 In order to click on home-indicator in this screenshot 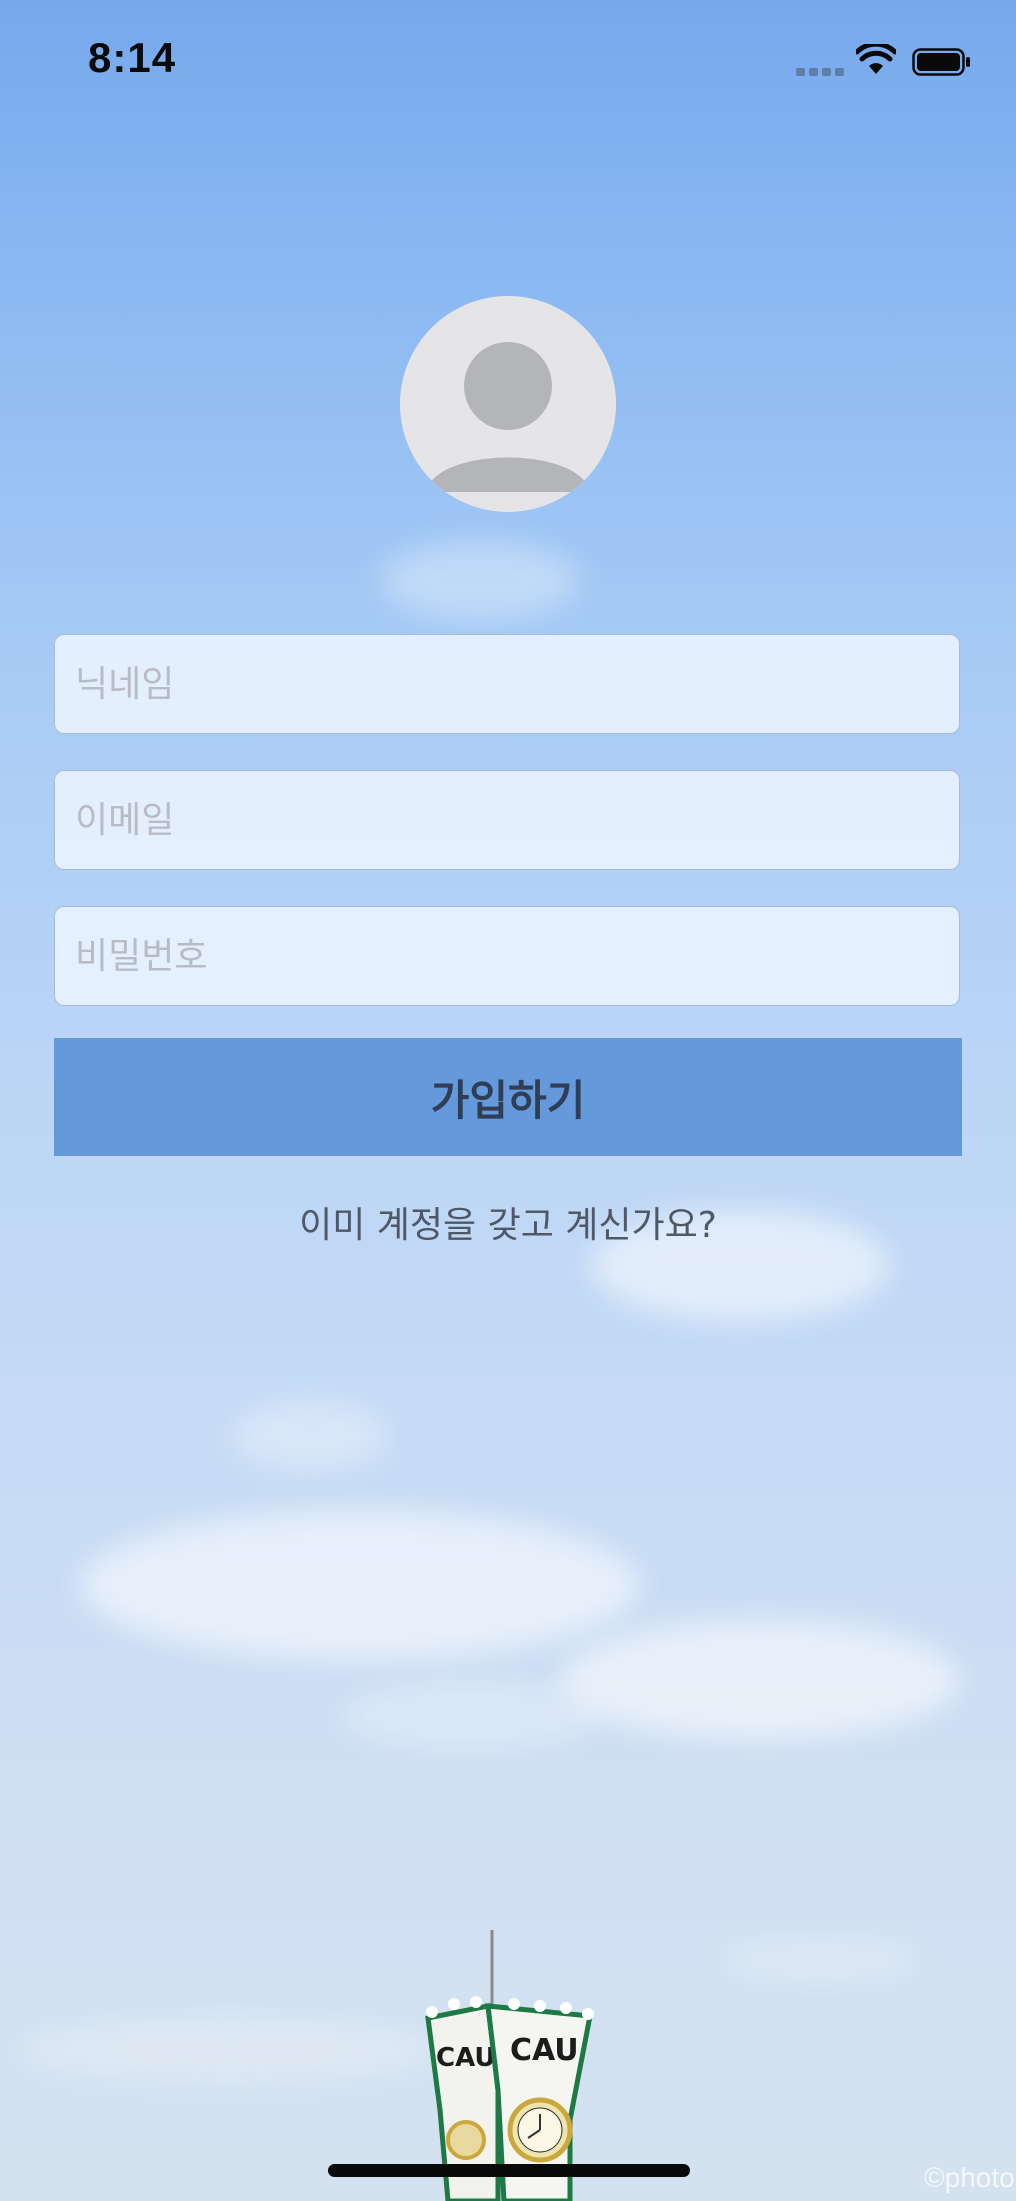, I will do `click(509, 2170)`.